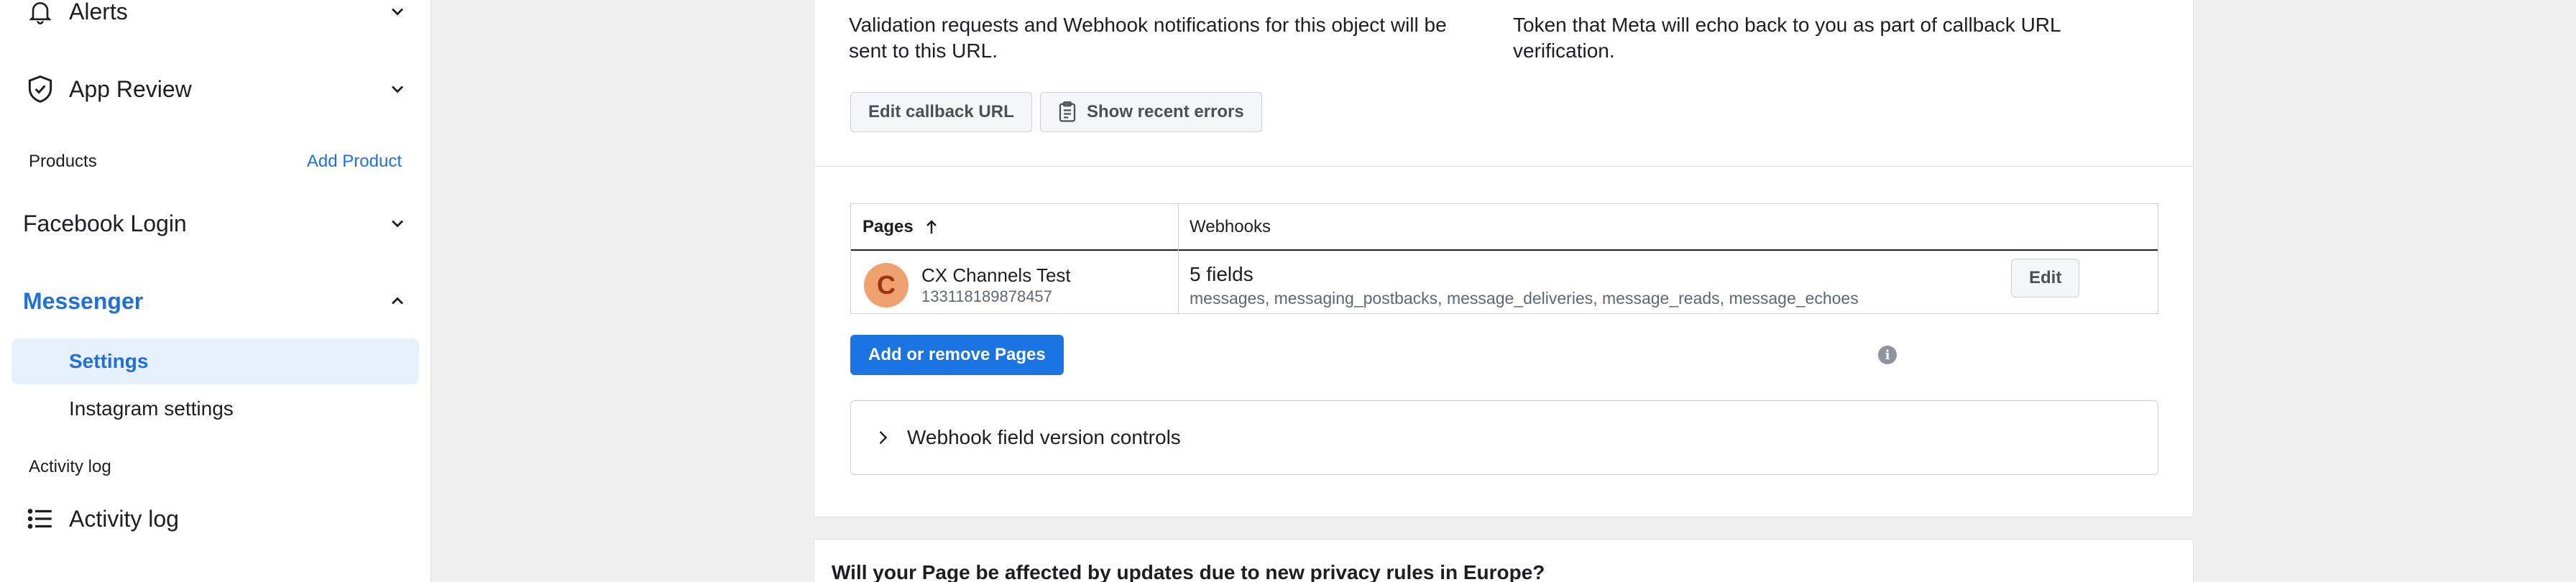 Image resolution: width=2576 pixels, height=582 pixels. What do you see at coordinates (957, 355) in the screenshot?
I see `add-remove-pages-button: Add or remove Pages` at bounding box center [957, 355].